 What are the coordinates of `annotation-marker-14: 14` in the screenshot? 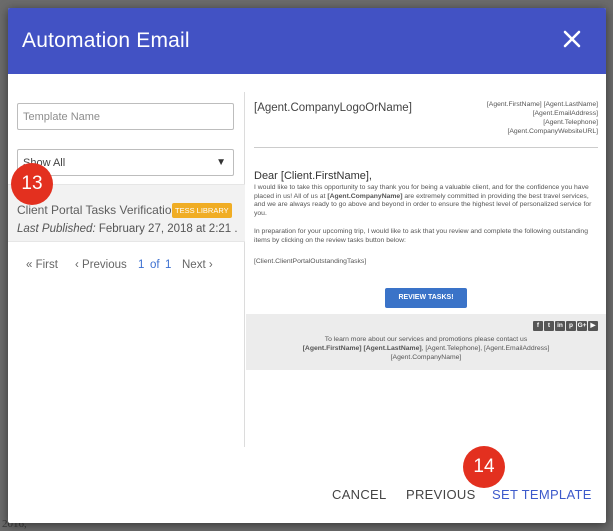 It's located at (484, 467).